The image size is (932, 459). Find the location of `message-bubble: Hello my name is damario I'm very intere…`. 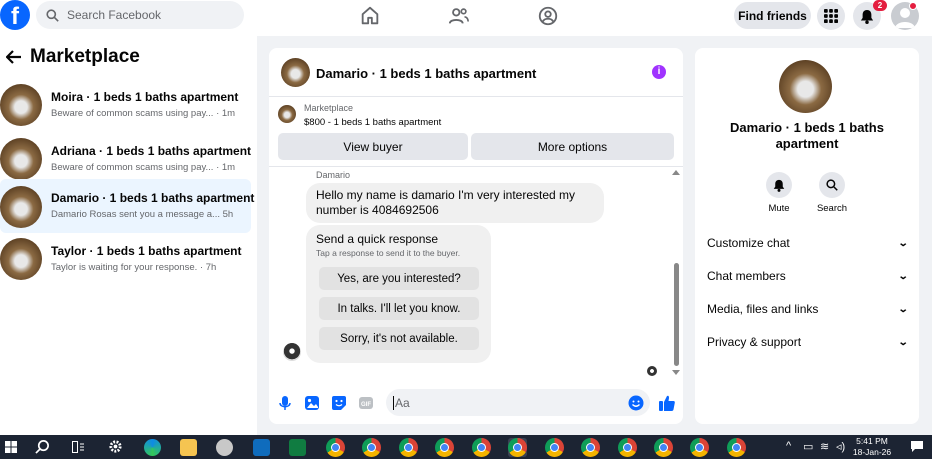

message-bubble: Hello my name is damario I'm very intere… is located at coordinates (455, 203).